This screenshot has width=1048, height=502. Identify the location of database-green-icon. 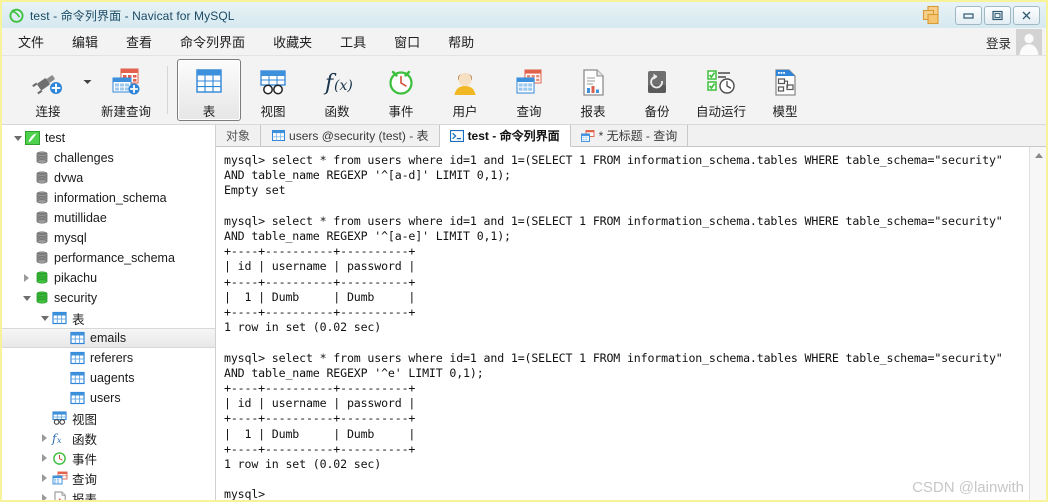
(41, 298).